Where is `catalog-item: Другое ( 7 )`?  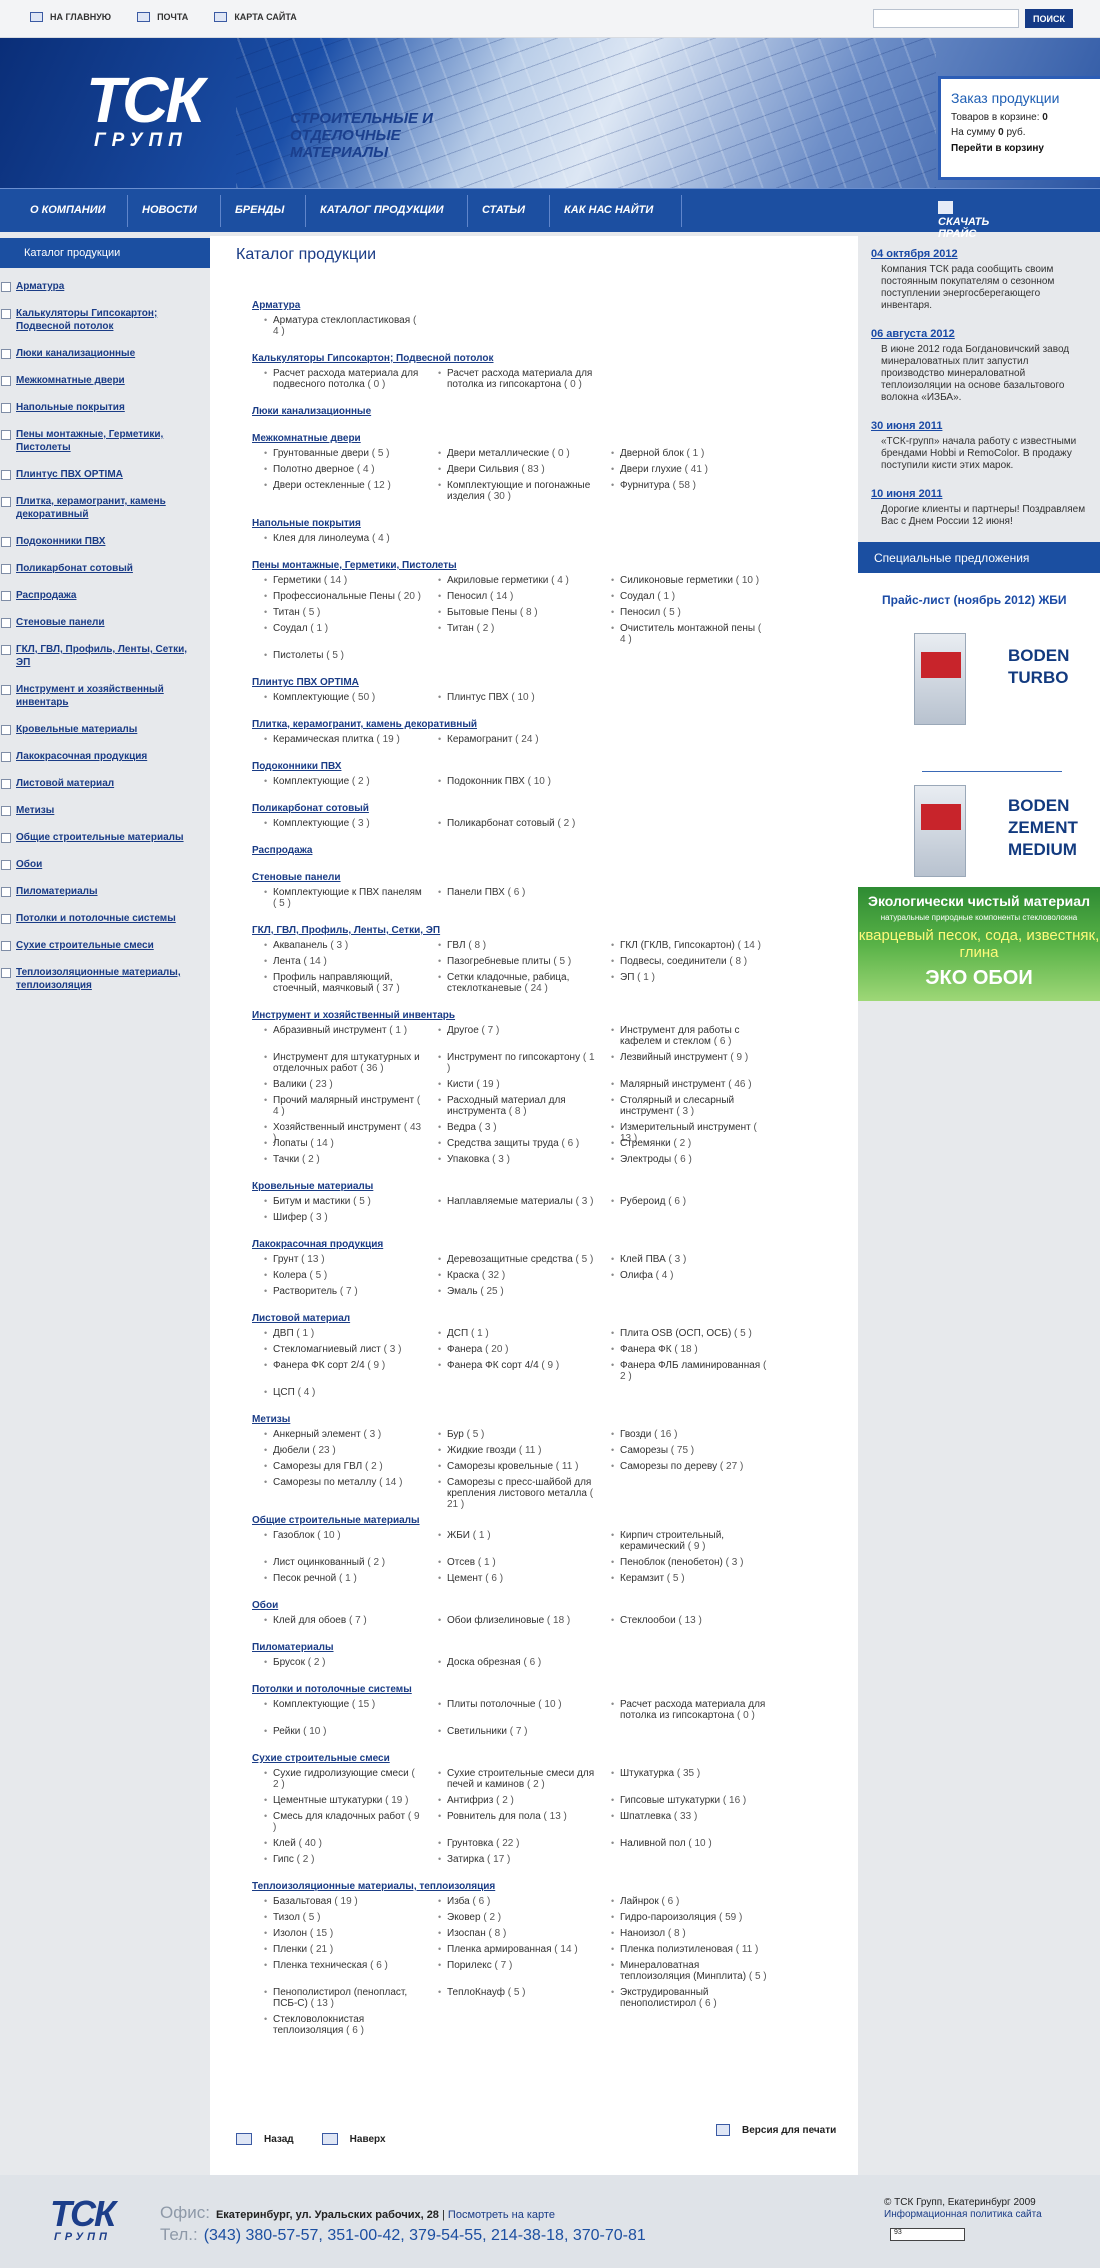
catalog-item: Другое ( 7 ) is located at coordinates (517, 1030).